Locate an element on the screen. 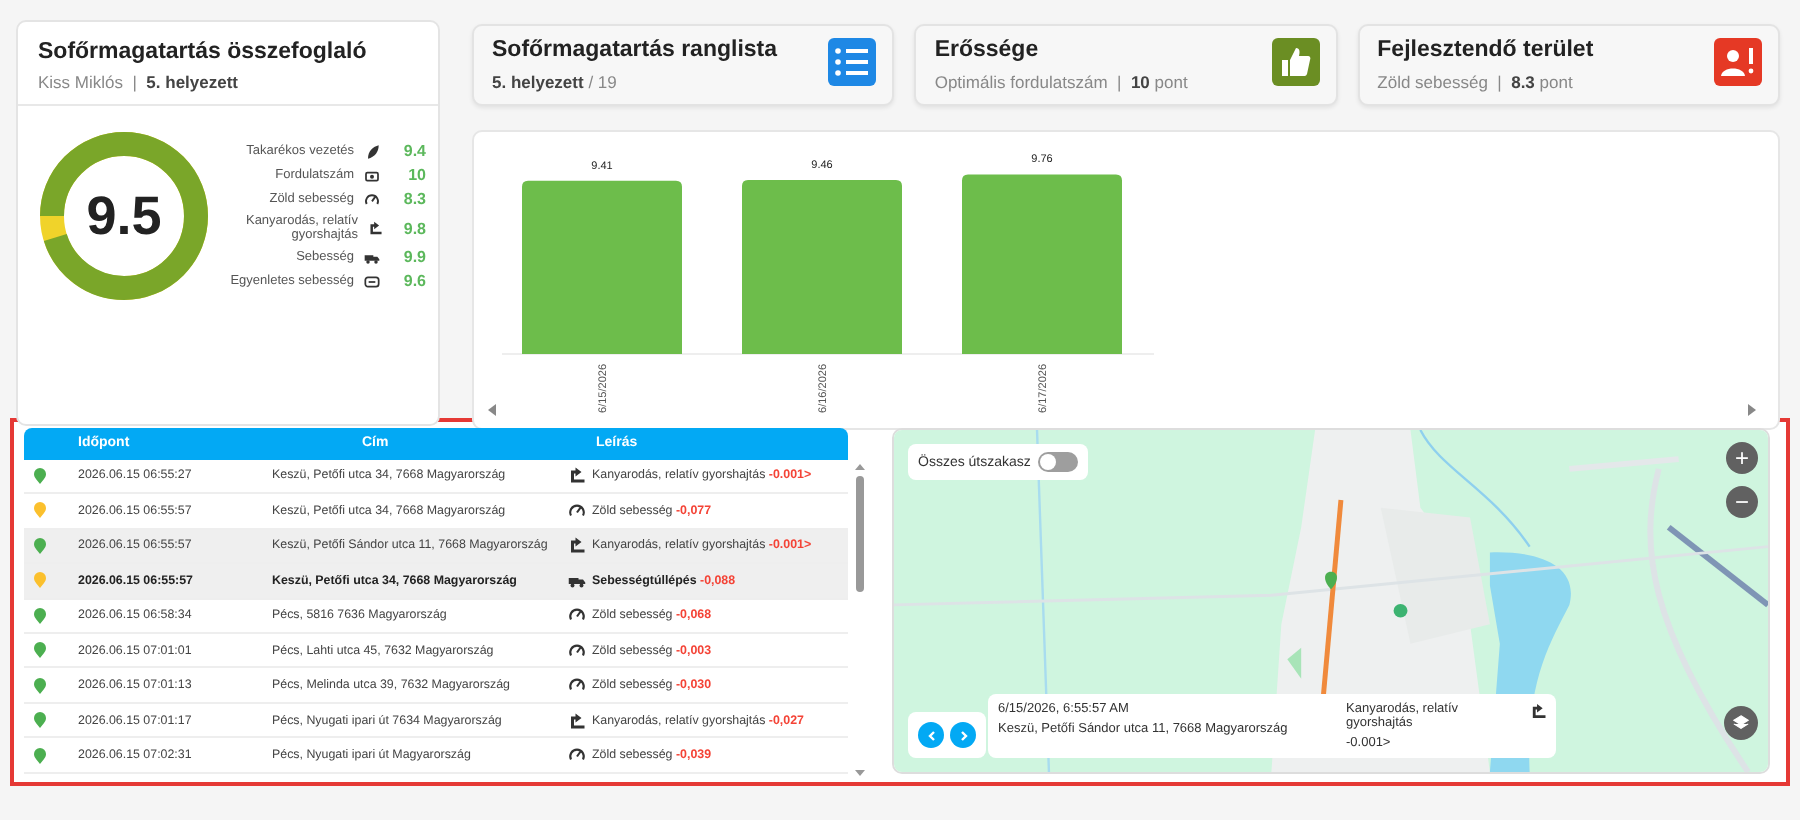 The height and width of the screenshot is (820, 1800). cruise-icon is located at coordinates (372, 281).